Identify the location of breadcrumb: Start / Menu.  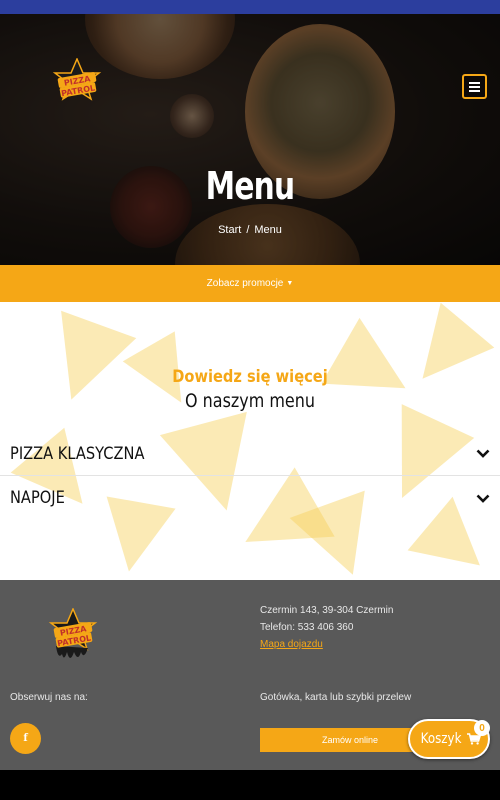
(250, 230).